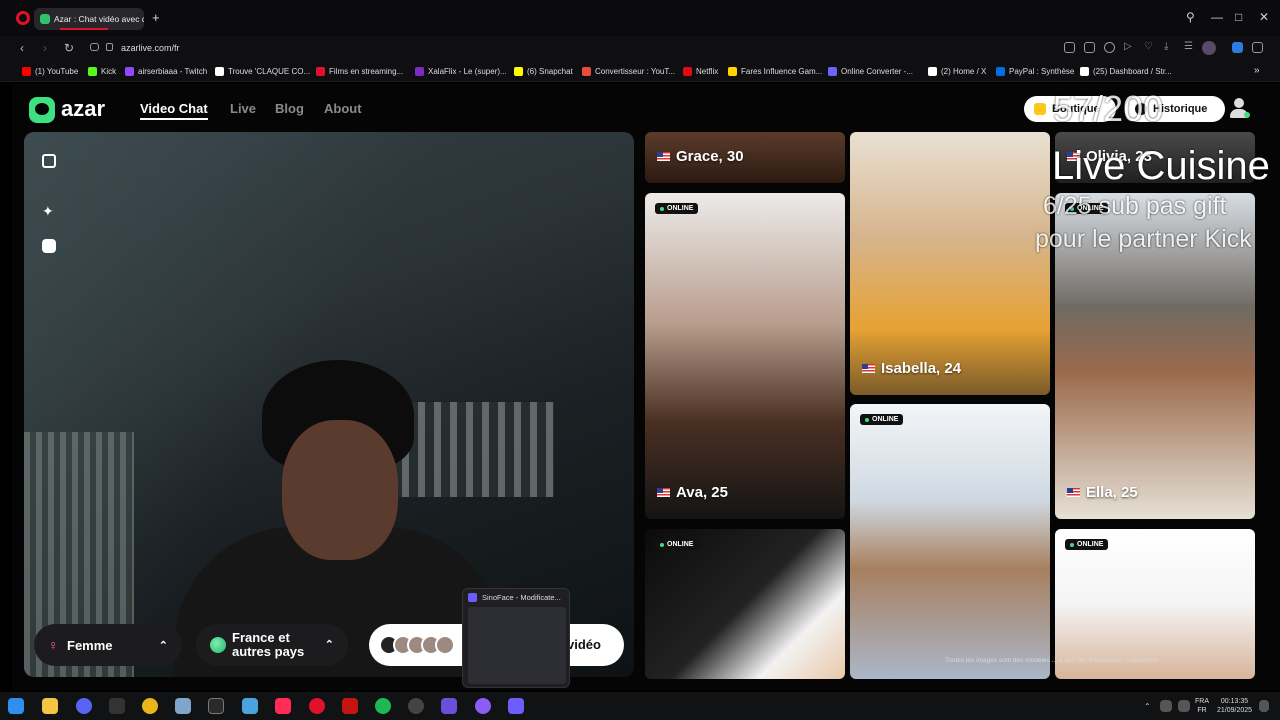  What do you see at coordinates (1189, 46) in the screenshot?
I see `menu-icon: ☰` at bounding box center [1189, 46].